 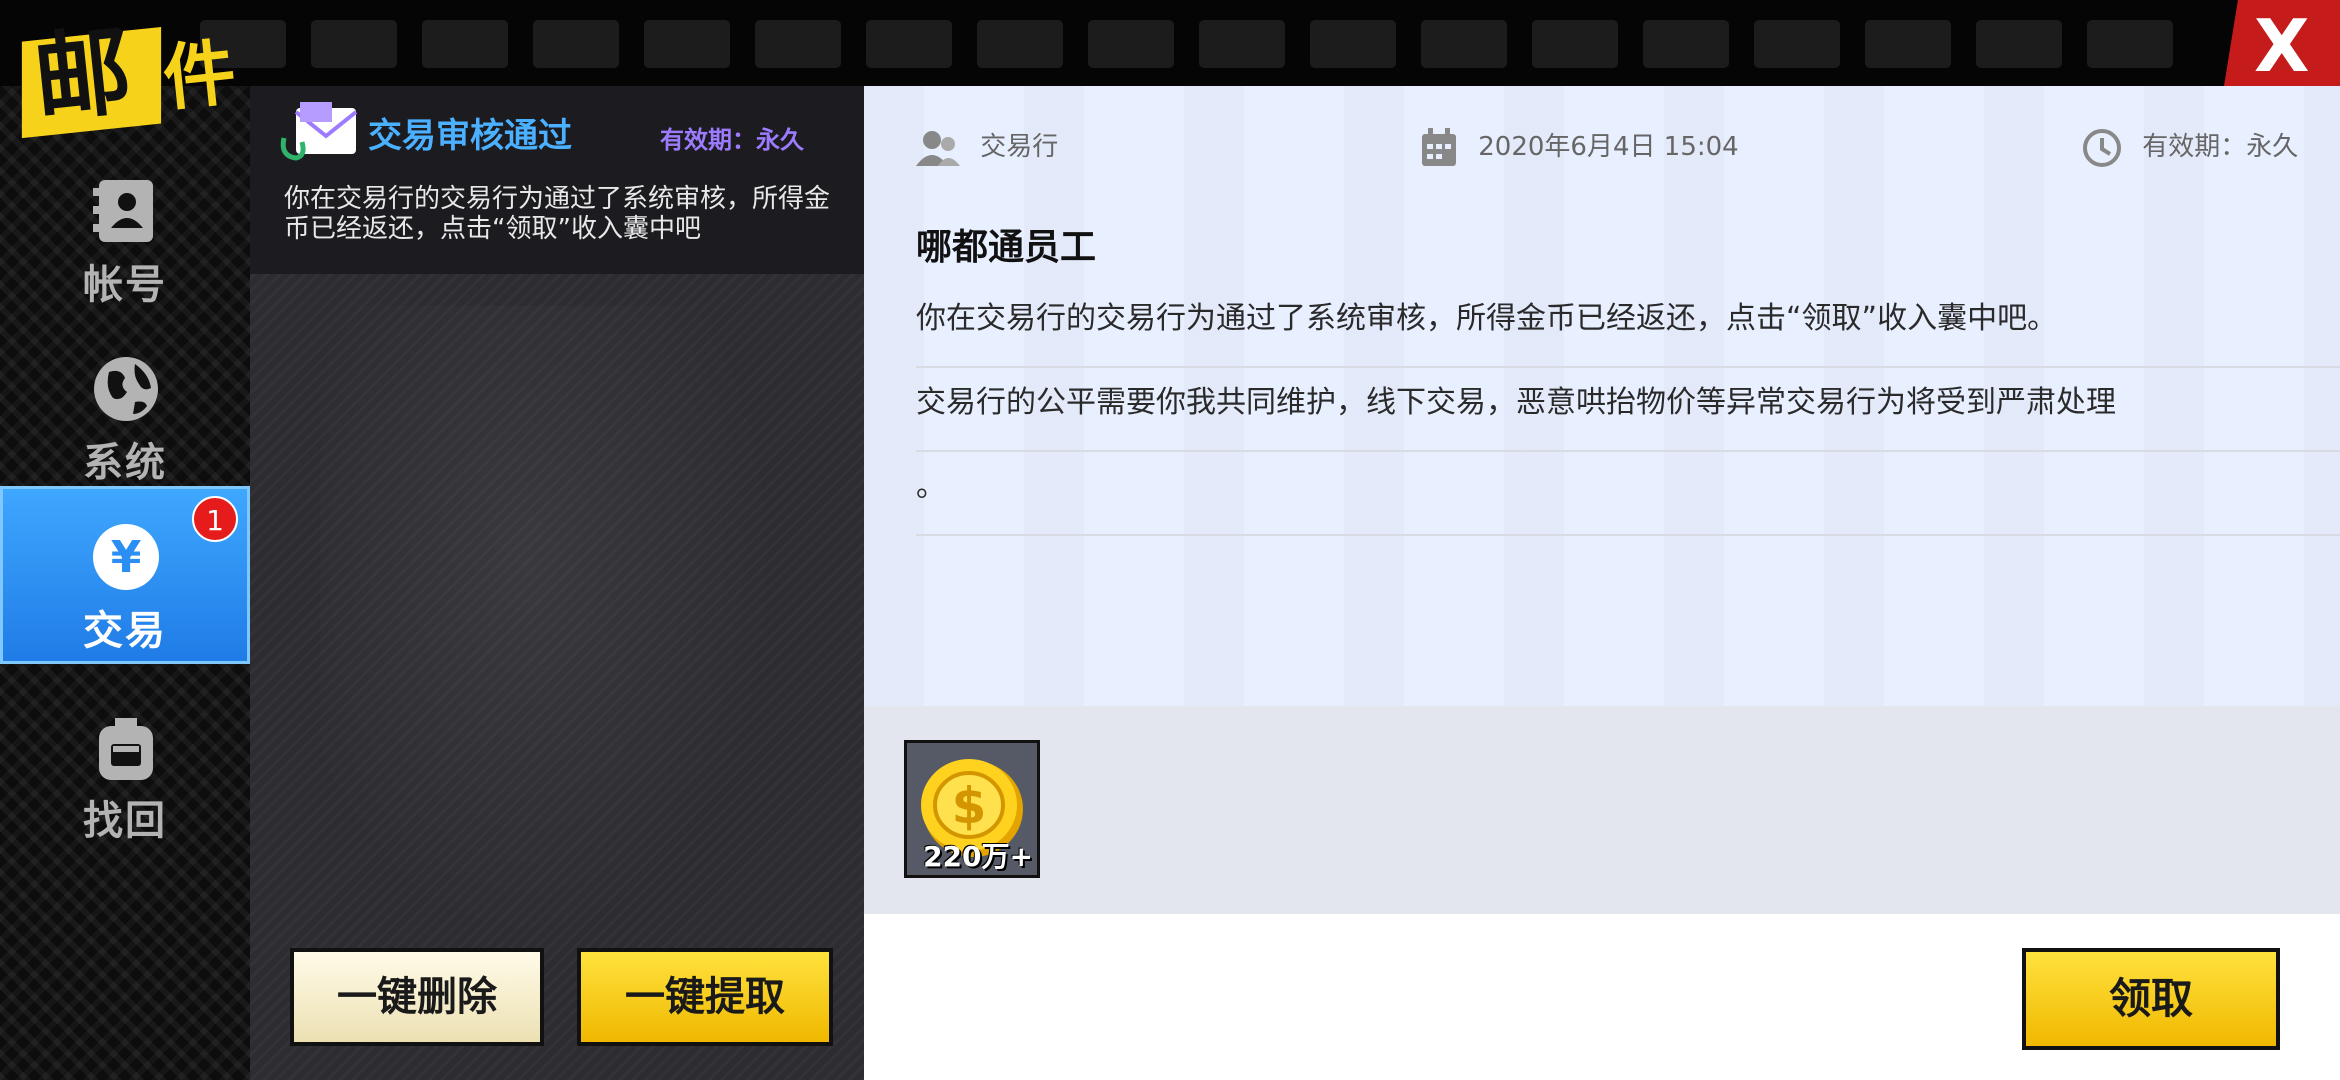 I want to click on attachment-quantity: 220万+, so click(x=978, y=856).